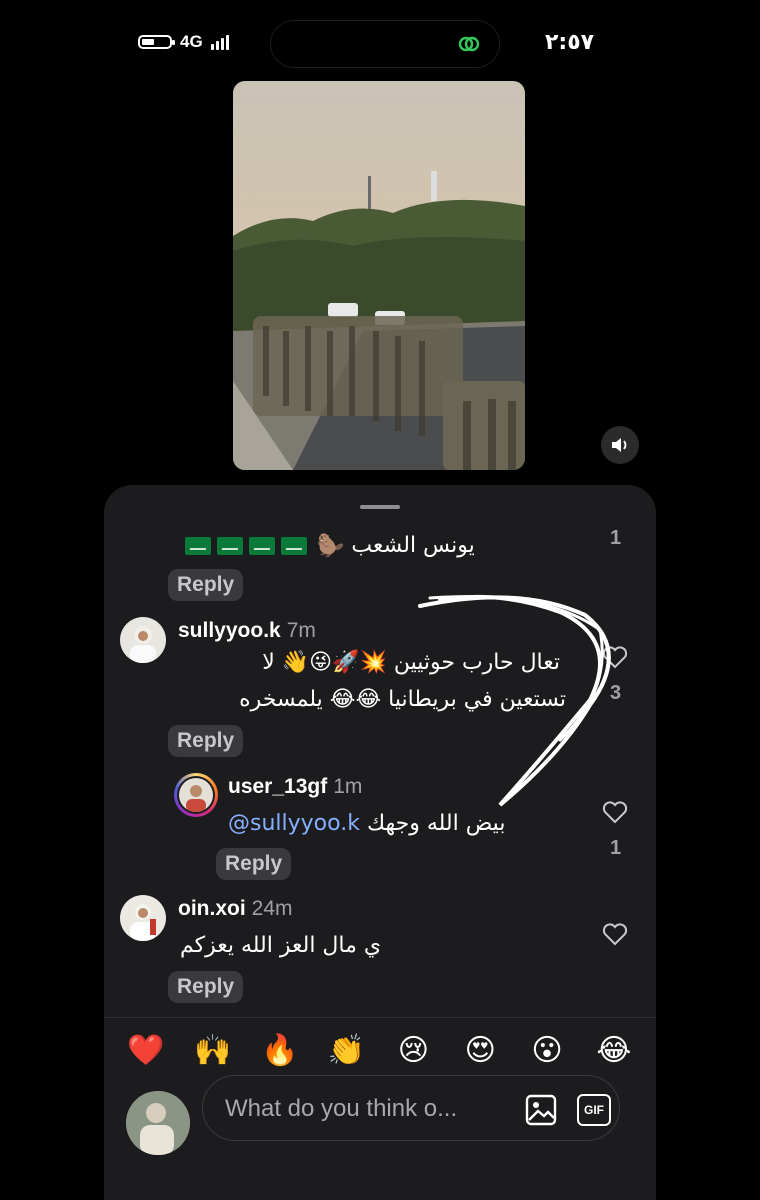 This screenshot has width=760, height=1200. Describe the element at coordinates (370, 1109) in the screenshot. I see `comment-input` at that location.